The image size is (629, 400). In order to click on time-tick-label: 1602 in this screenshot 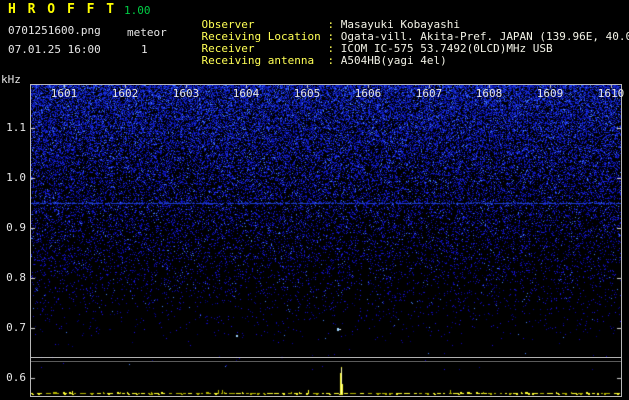, I will do `click(125, 93)`.